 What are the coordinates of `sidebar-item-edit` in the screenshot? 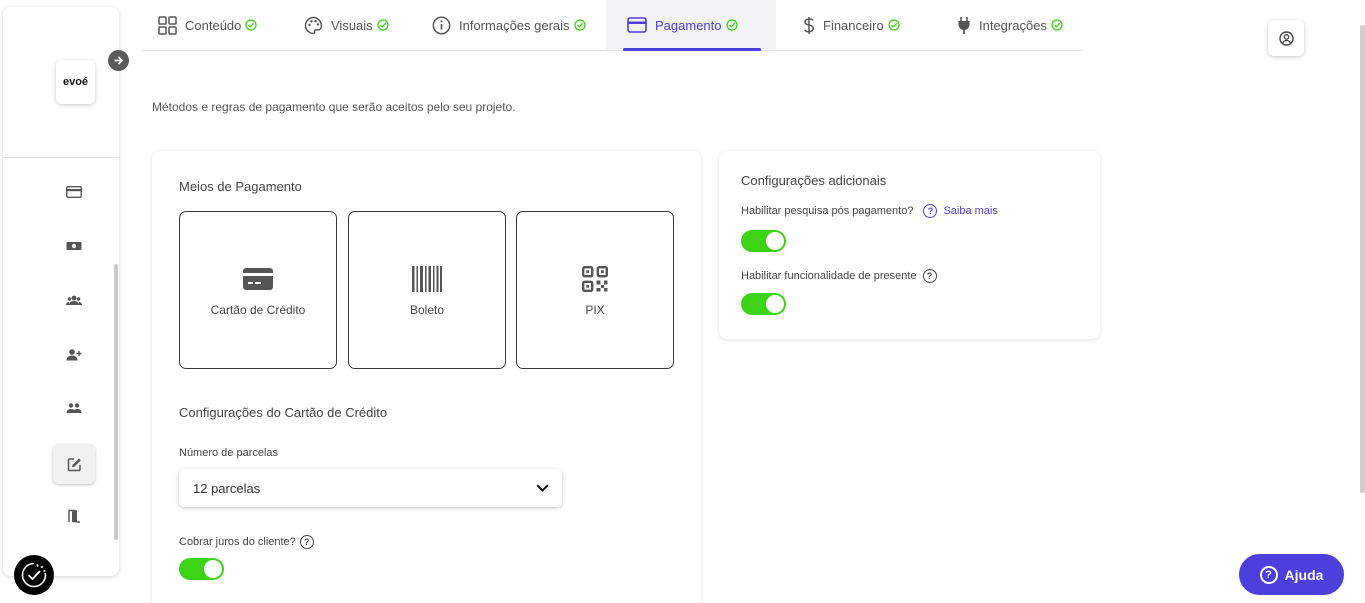 It's located at (74, 464).